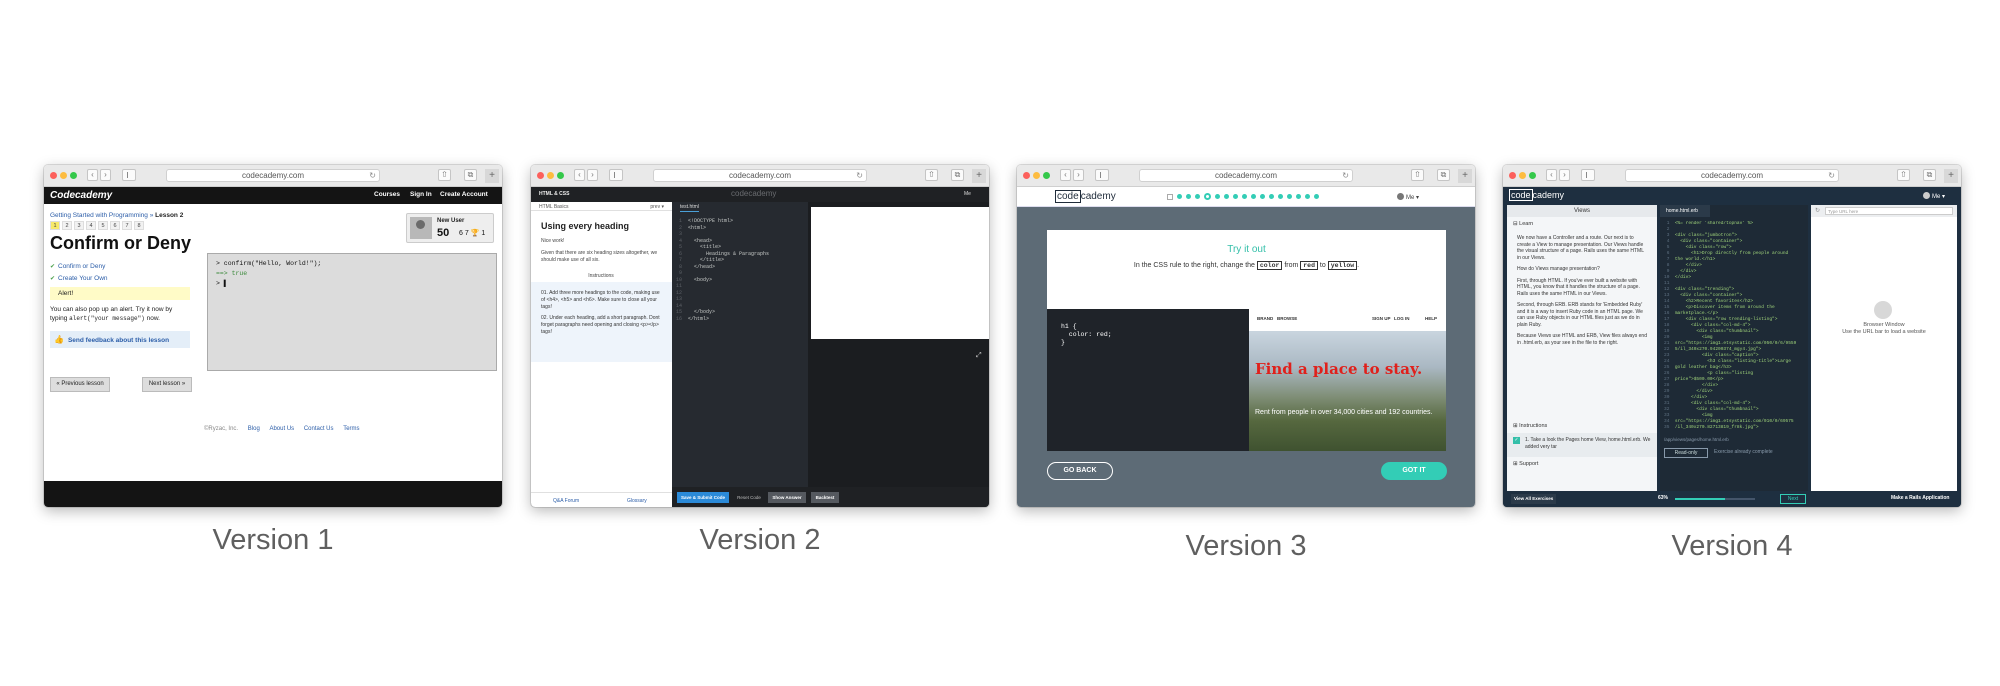 Image resolution: width=2000 pixels, height=686 pixels. I want to click on step-2: 2, so click(67, 225).